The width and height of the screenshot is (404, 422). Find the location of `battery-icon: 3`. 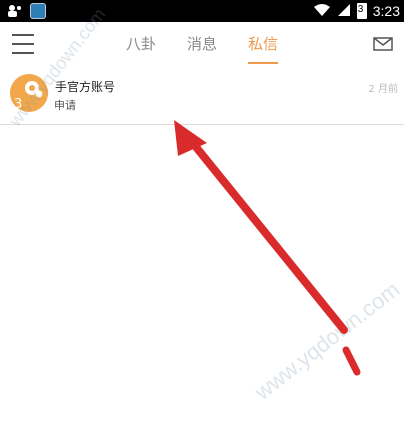

battery-icon: 3 is located at coordinates (361, 11).